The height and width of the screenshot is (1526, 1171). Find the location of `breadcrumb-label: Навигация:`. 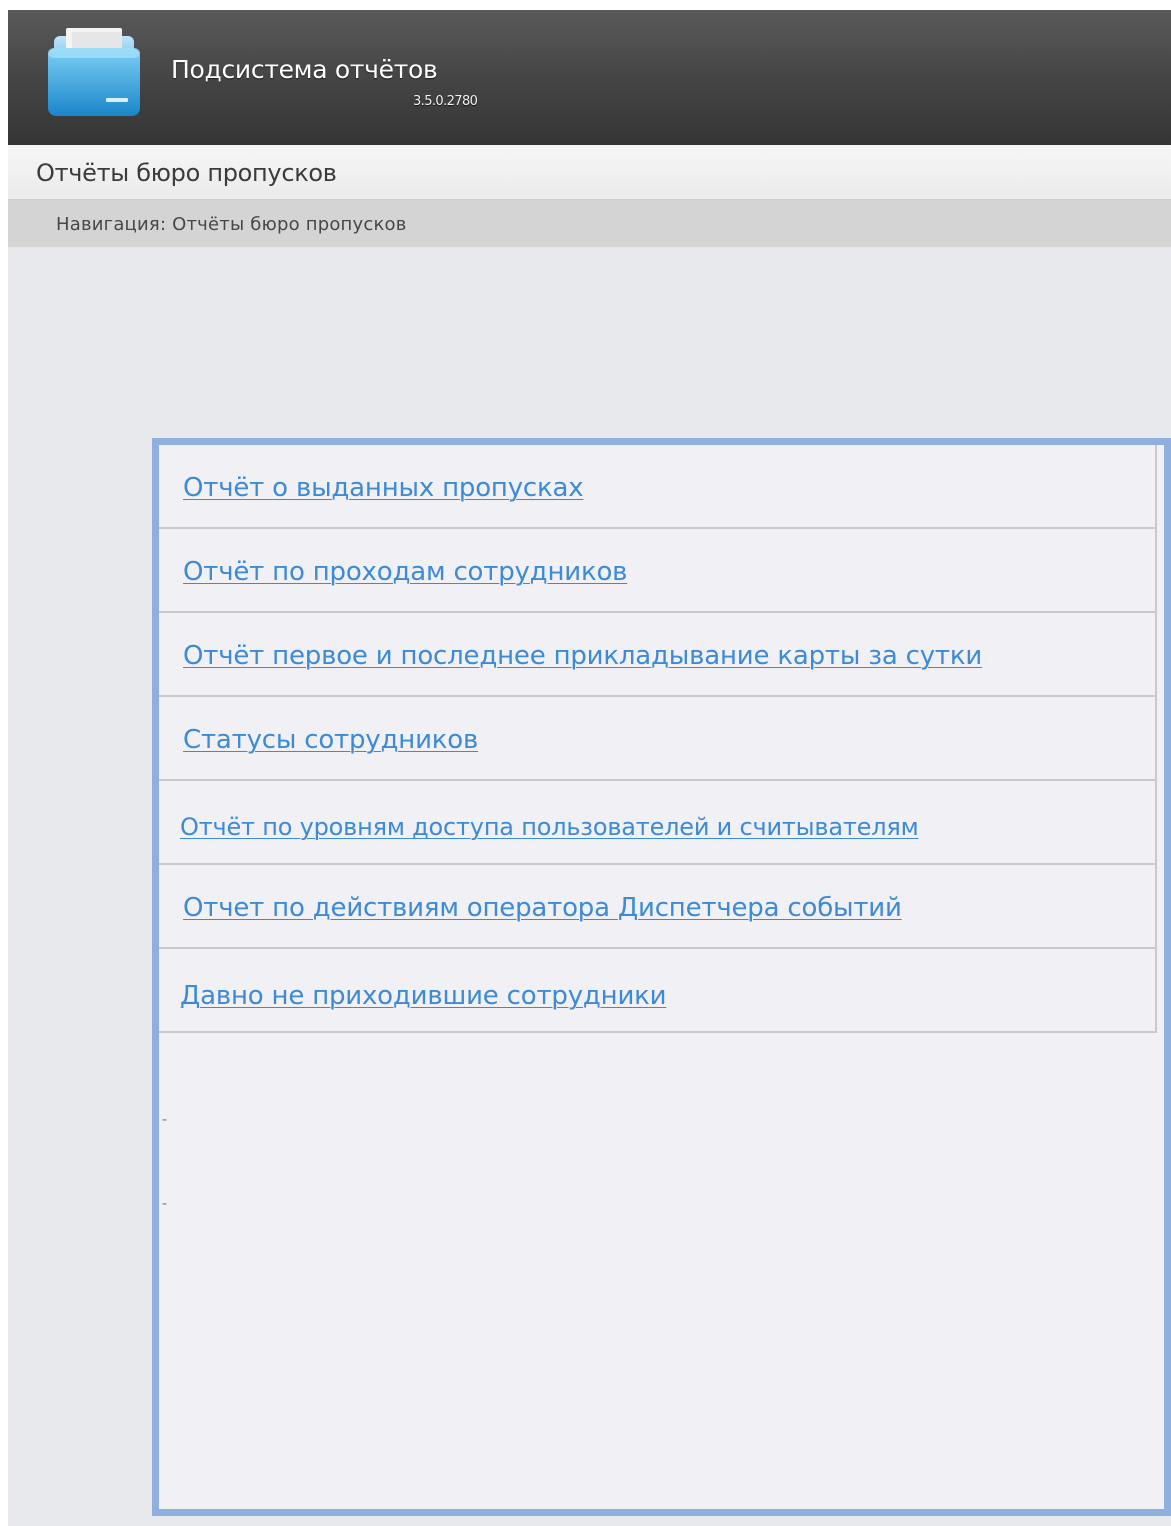

breadcrumb-label: Навигация: is located at coordinates (111, 224).